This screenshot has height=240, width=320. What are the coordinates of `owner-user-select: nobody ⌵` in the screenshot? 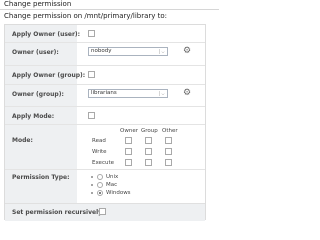 It's located at (128, 51).